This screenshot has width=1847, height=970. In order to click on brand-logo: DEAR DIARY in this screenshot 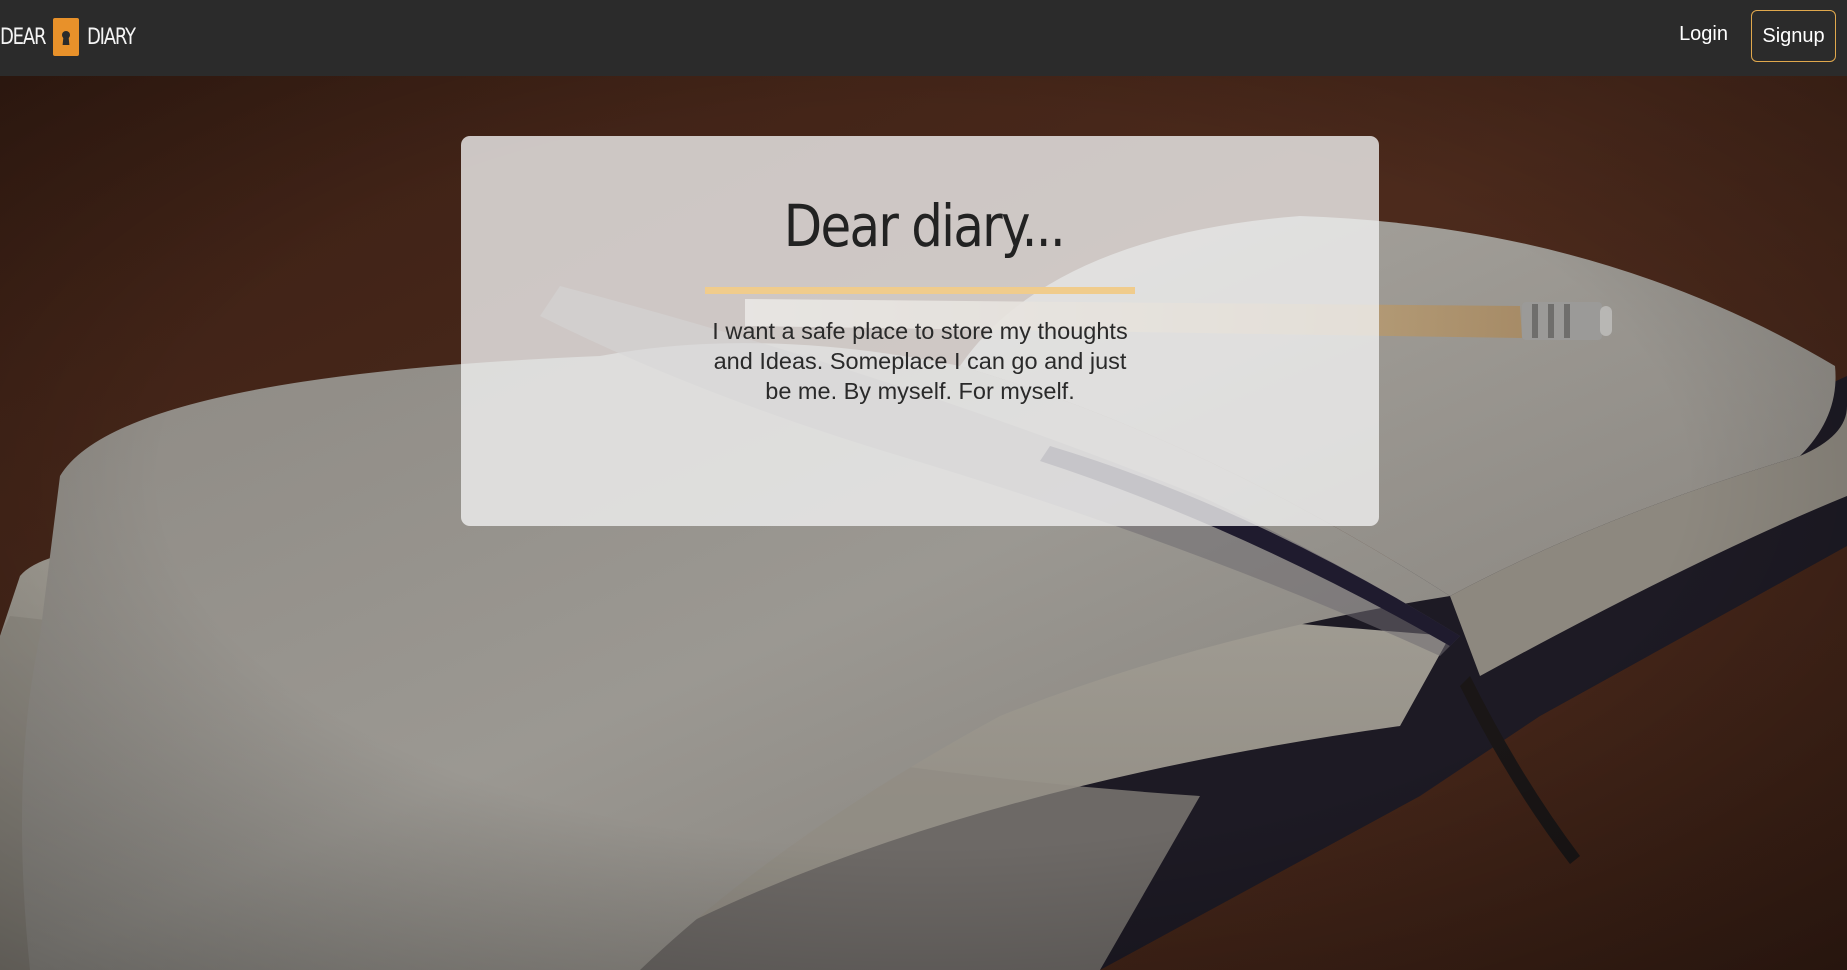, I will do `click(72, 37)`.